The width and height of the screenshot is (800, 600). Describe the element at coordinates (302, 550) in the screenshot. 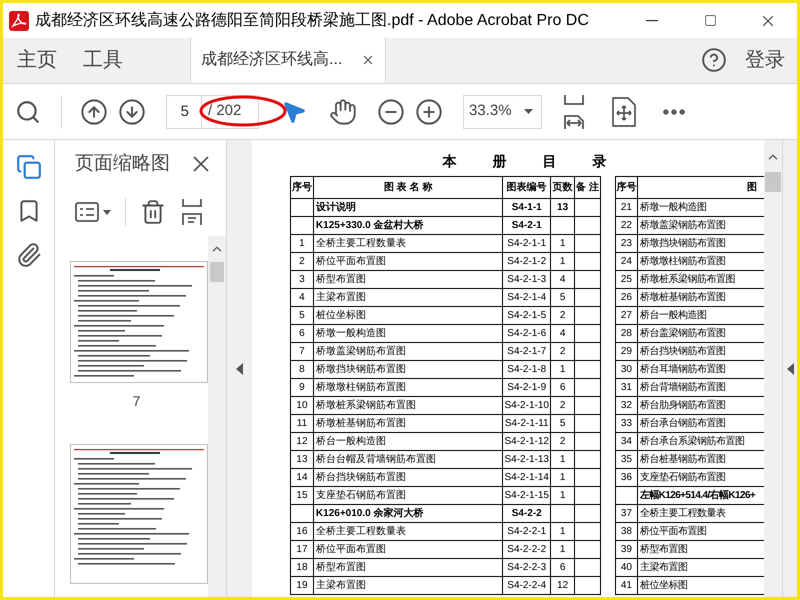

I see `table-cell: 17` at that location.